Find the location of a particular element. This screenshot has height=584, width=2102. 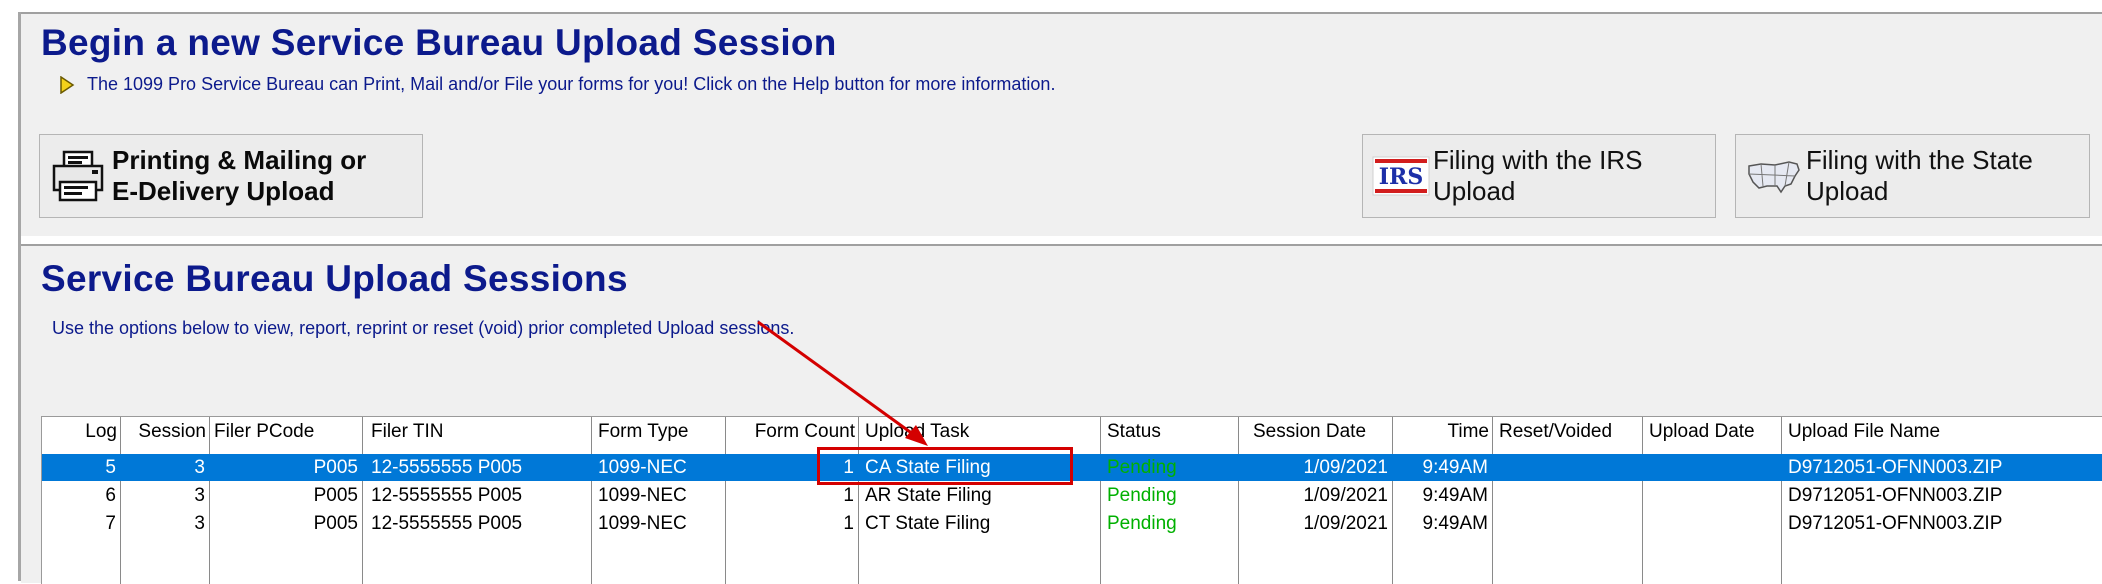

header-session: Session is located at coordinates (165, 432).